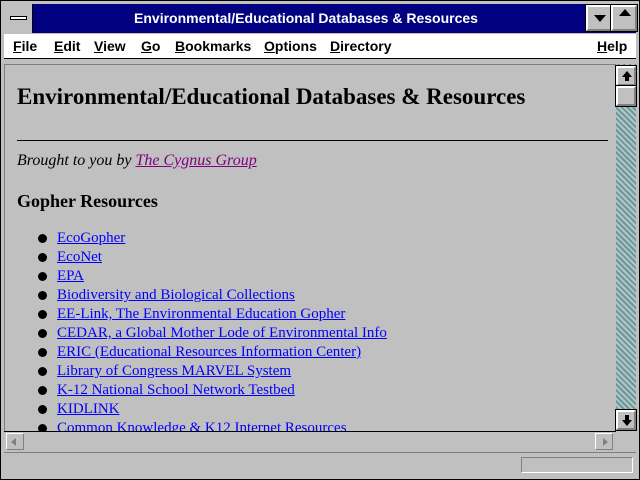 Image resolution: width=640 pixels, height=480 pixels. I want to click on link-ecogopher: EcoGopher, so click(91, 238).